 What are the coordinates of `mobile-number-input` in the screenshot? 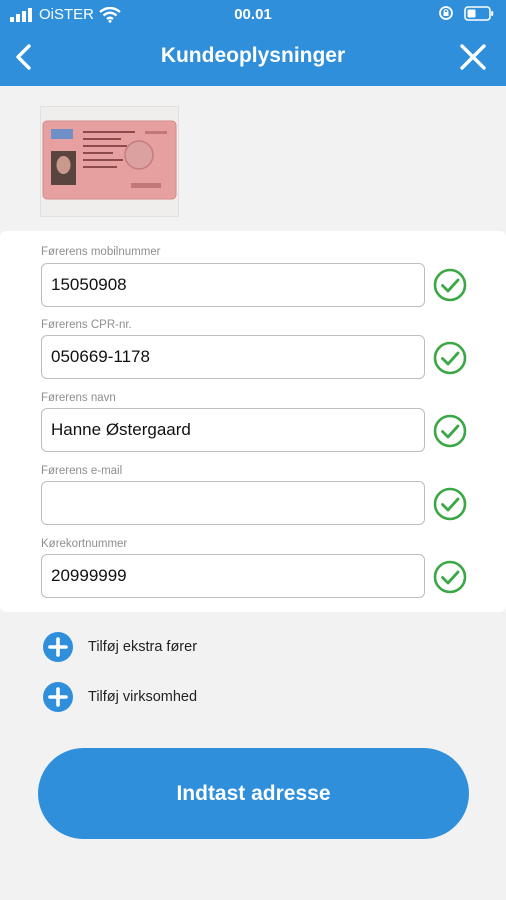 It's located at (233, 285).